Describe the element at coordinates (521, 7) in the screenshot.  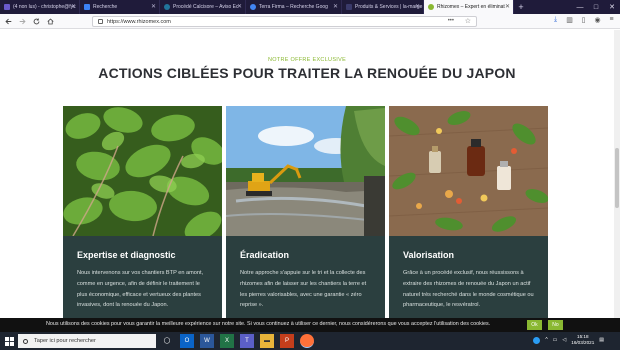
I see `new-tab-button: +` at that location.